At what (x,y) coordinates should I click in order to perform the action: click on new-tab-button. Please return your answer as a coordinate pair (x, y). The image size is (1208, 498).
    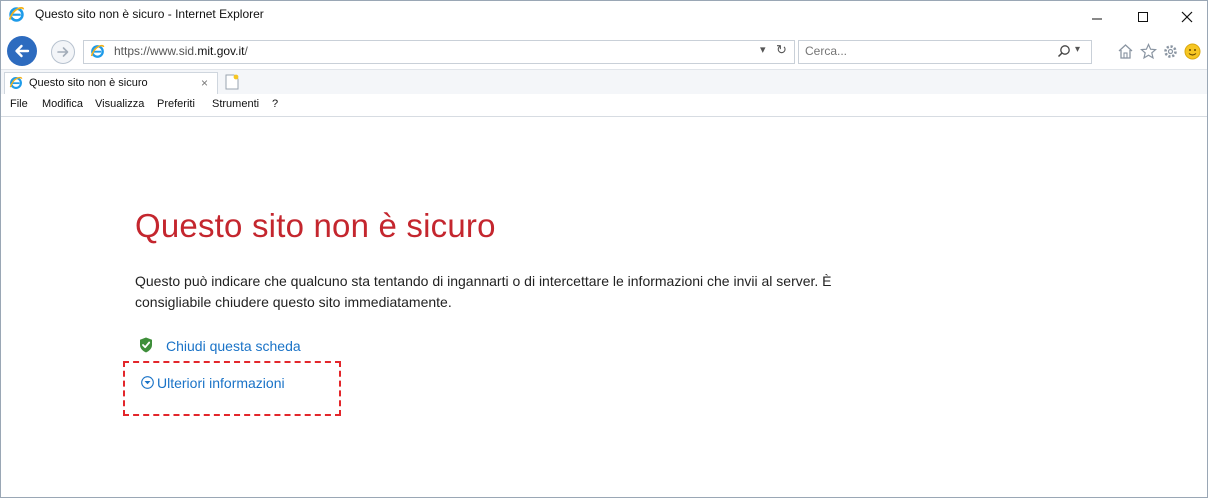
    Looking at the image, I should click on (232, 82).